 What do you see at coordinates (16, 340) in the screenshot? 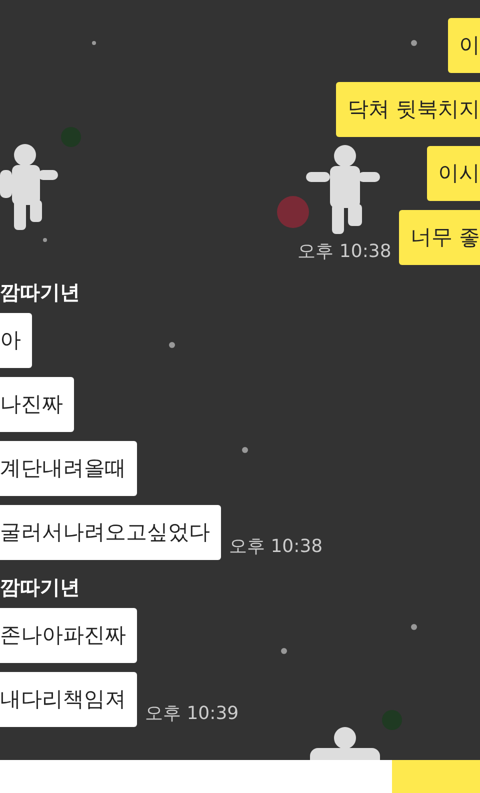
I see `message-bubble: 아` at bounding box center [16, 340].